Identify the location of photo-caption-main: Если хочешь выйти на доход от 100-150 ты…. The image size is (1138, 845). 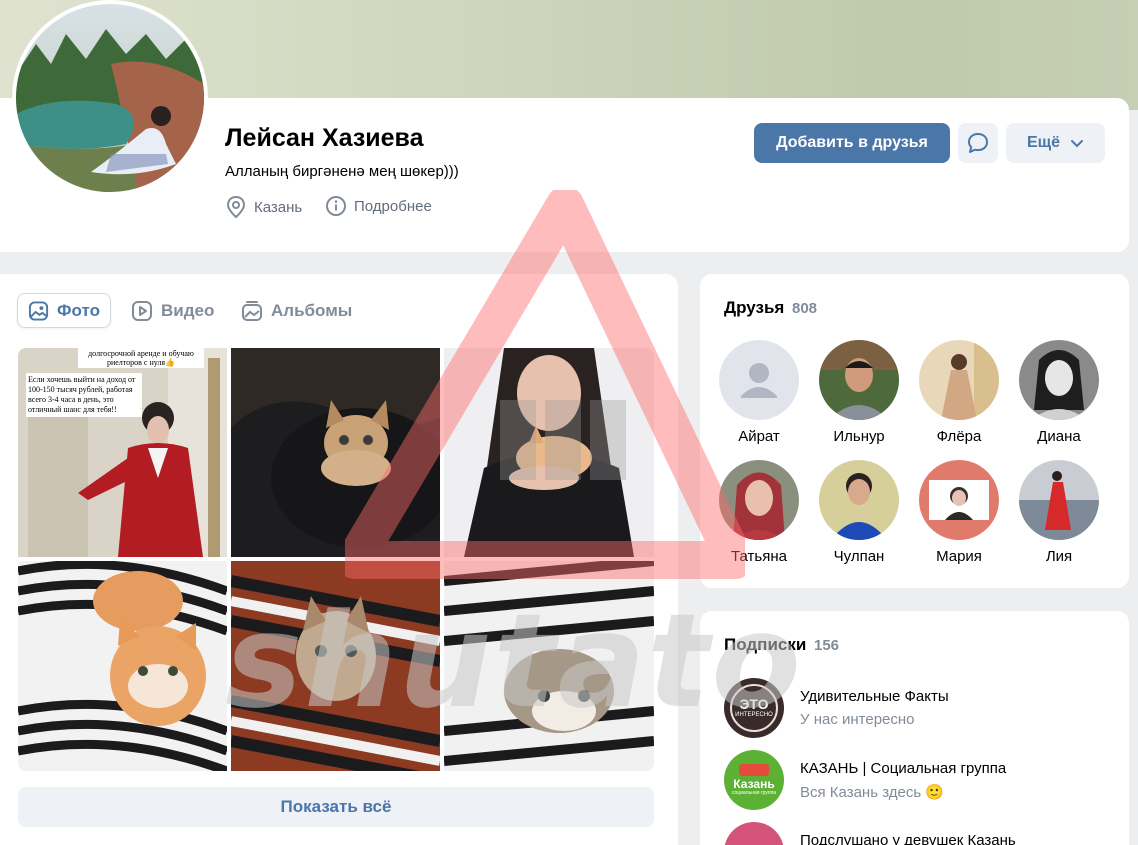
(84, 395).